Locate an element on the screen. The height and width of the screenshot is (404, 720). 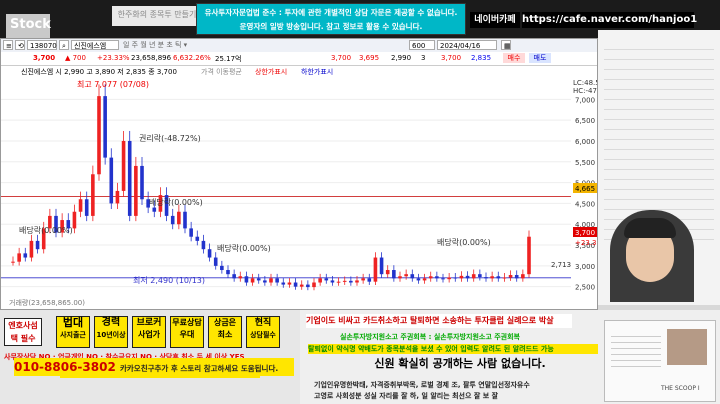
cafe-url: https://cafe.naver.com/hanjoo1 is located at coordinates (609, 20).